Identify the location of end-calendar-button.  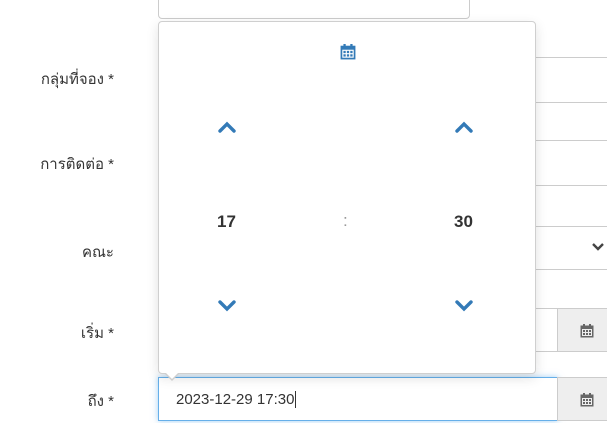
(582, 399).